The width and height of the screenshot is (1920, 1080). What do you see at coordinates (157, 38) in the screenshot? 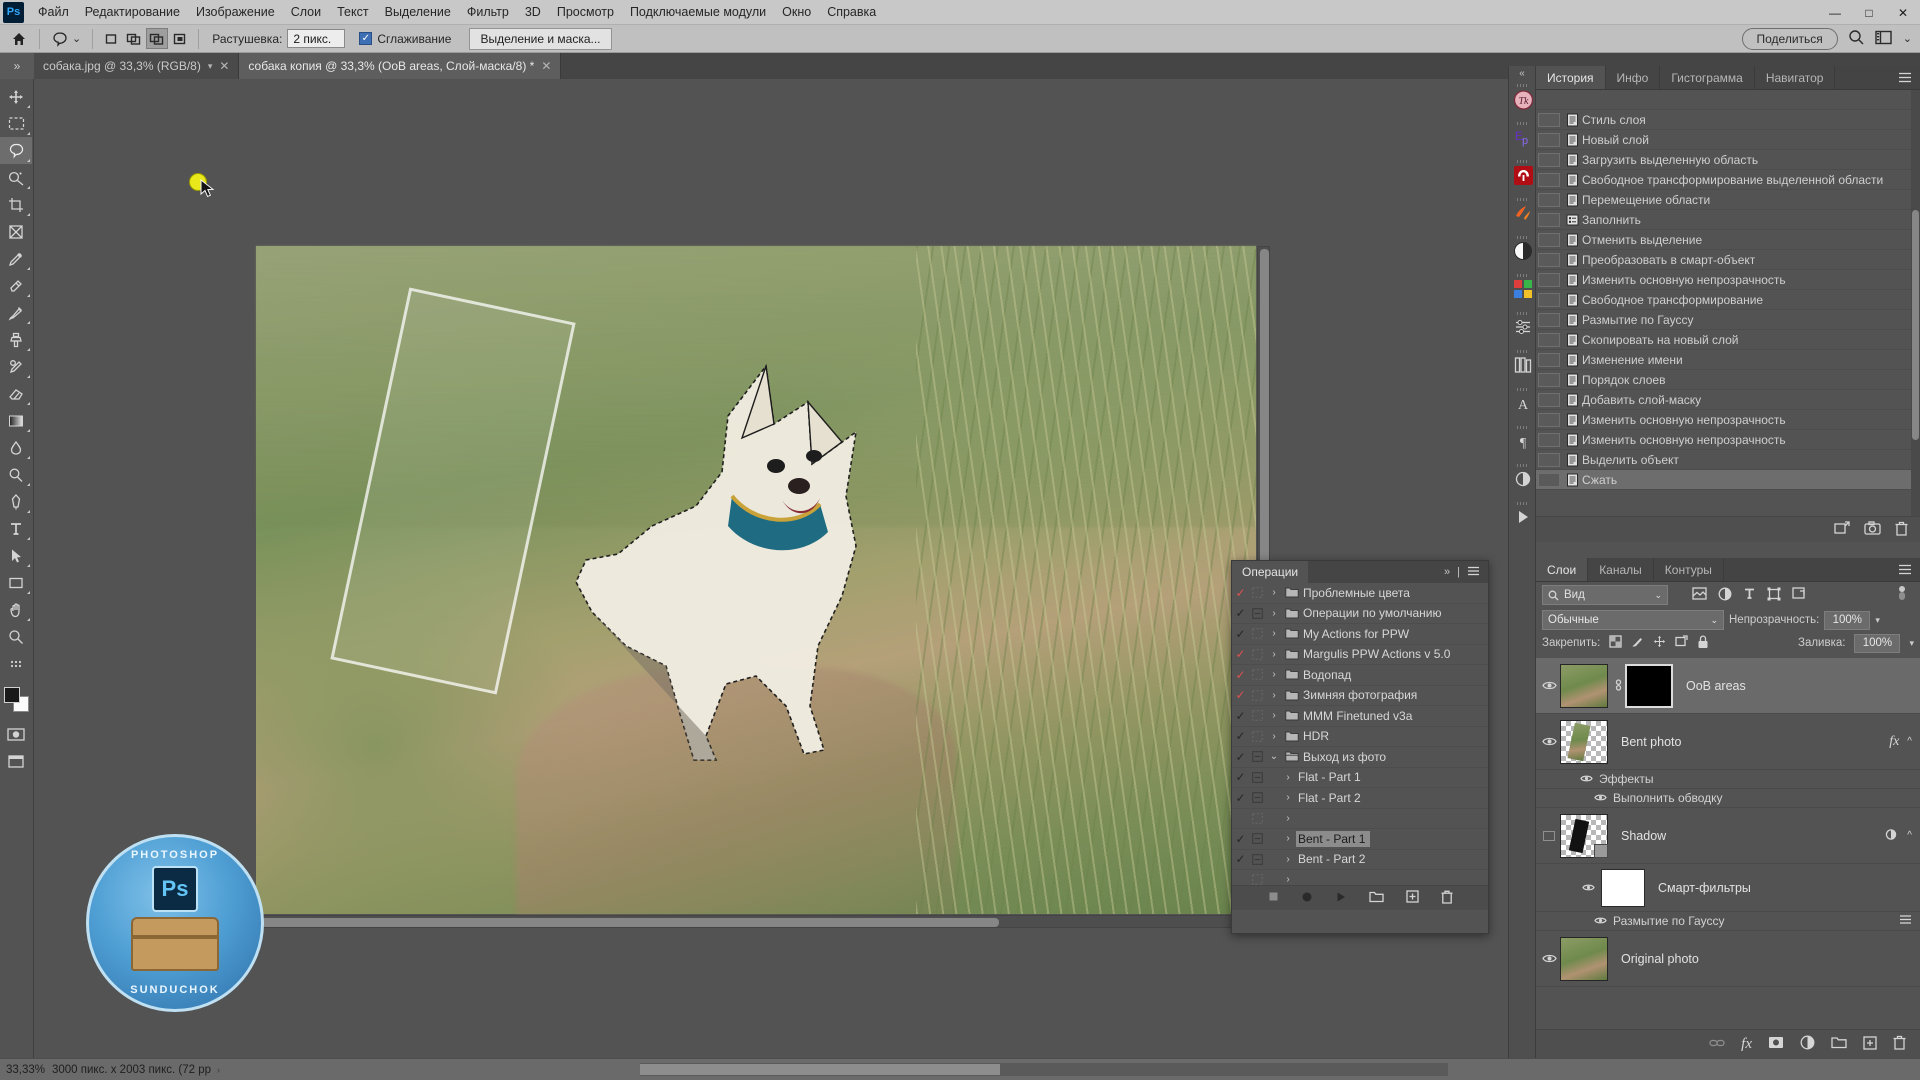
I see `subtract-from-selection-button` at bounding box center [157, 38].